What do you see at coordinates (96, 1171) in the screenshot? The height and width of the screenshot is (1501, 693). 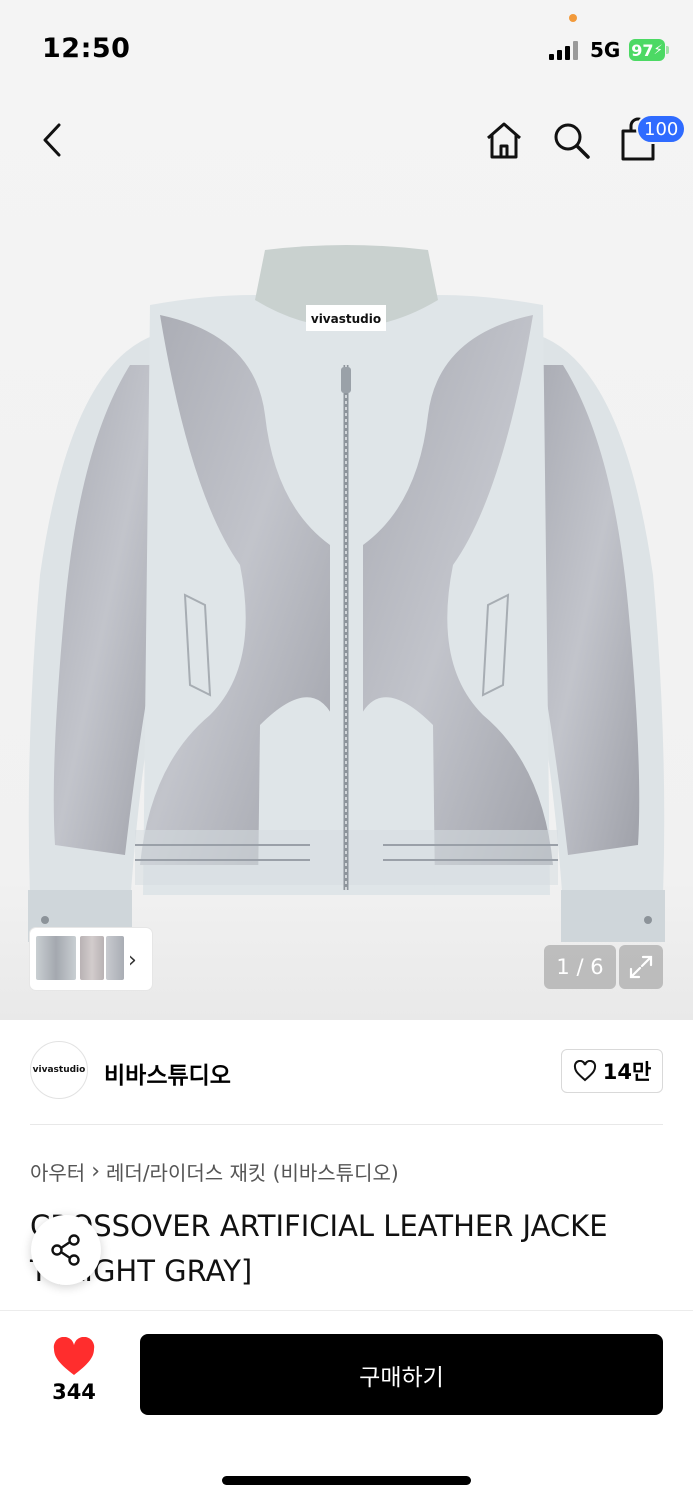 I see `chevron-right-icon: ›` at bounding box center [96, 1171].